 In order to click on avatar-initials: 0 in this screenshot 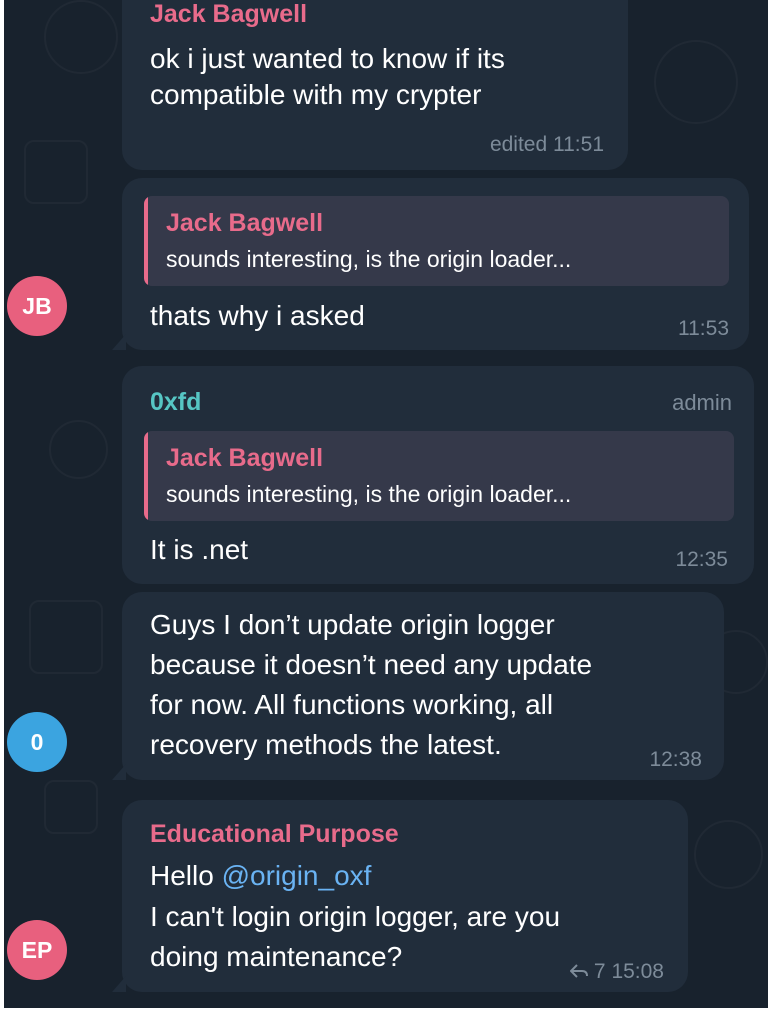, I will do `click(37, 741)`.